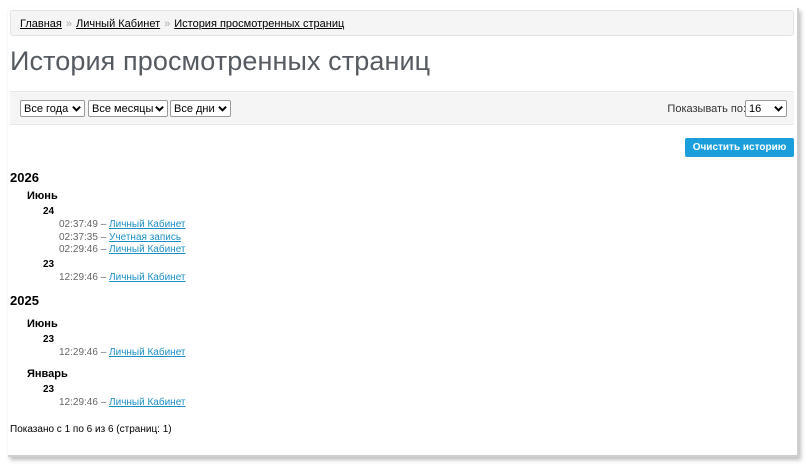  Describe the element at coordinates (145, 237) in the screenshot. I see `entry-link: Учетная запись` at that location.